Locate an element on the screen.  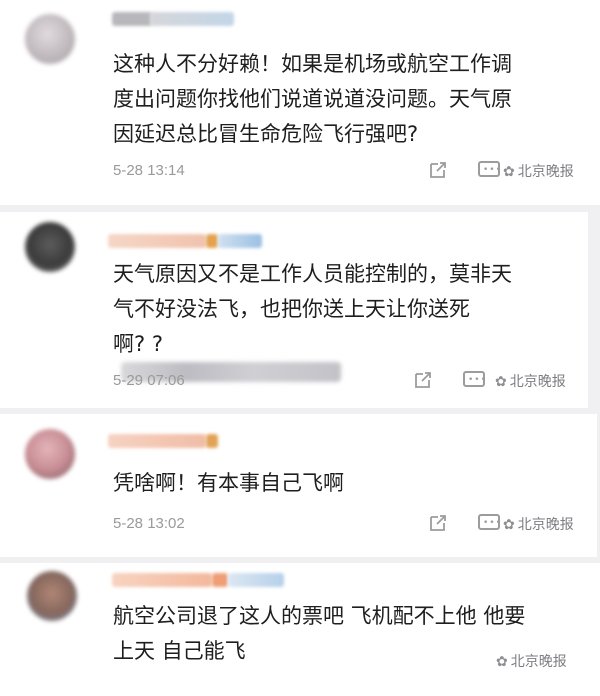
timestamp: 5-29 07:06 is located at coordinates (149, 380).